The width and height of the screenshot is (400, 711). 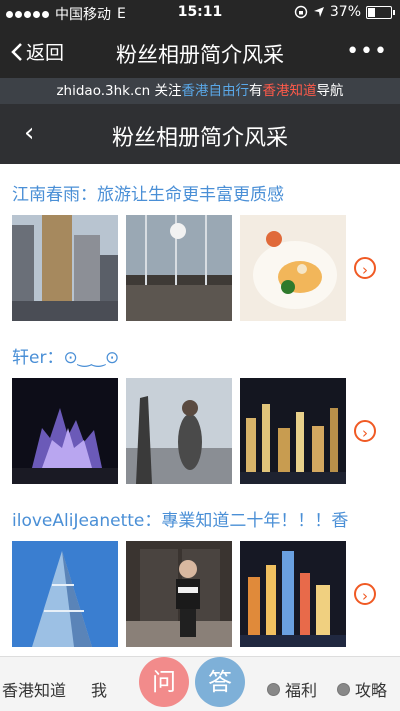 I want to click on status-right: 37%, so click(x=344, y=12).